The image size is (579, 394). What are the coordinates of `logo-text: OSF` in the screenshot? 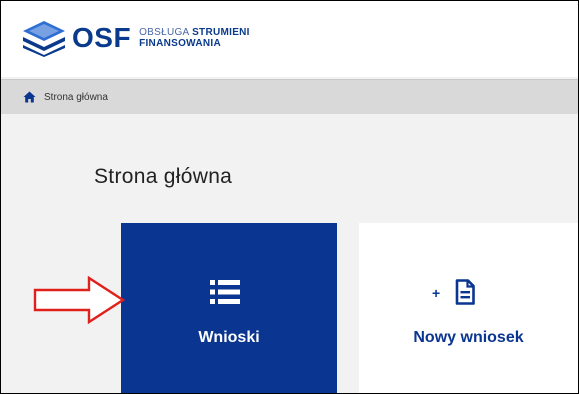 It's located at (102, 37).